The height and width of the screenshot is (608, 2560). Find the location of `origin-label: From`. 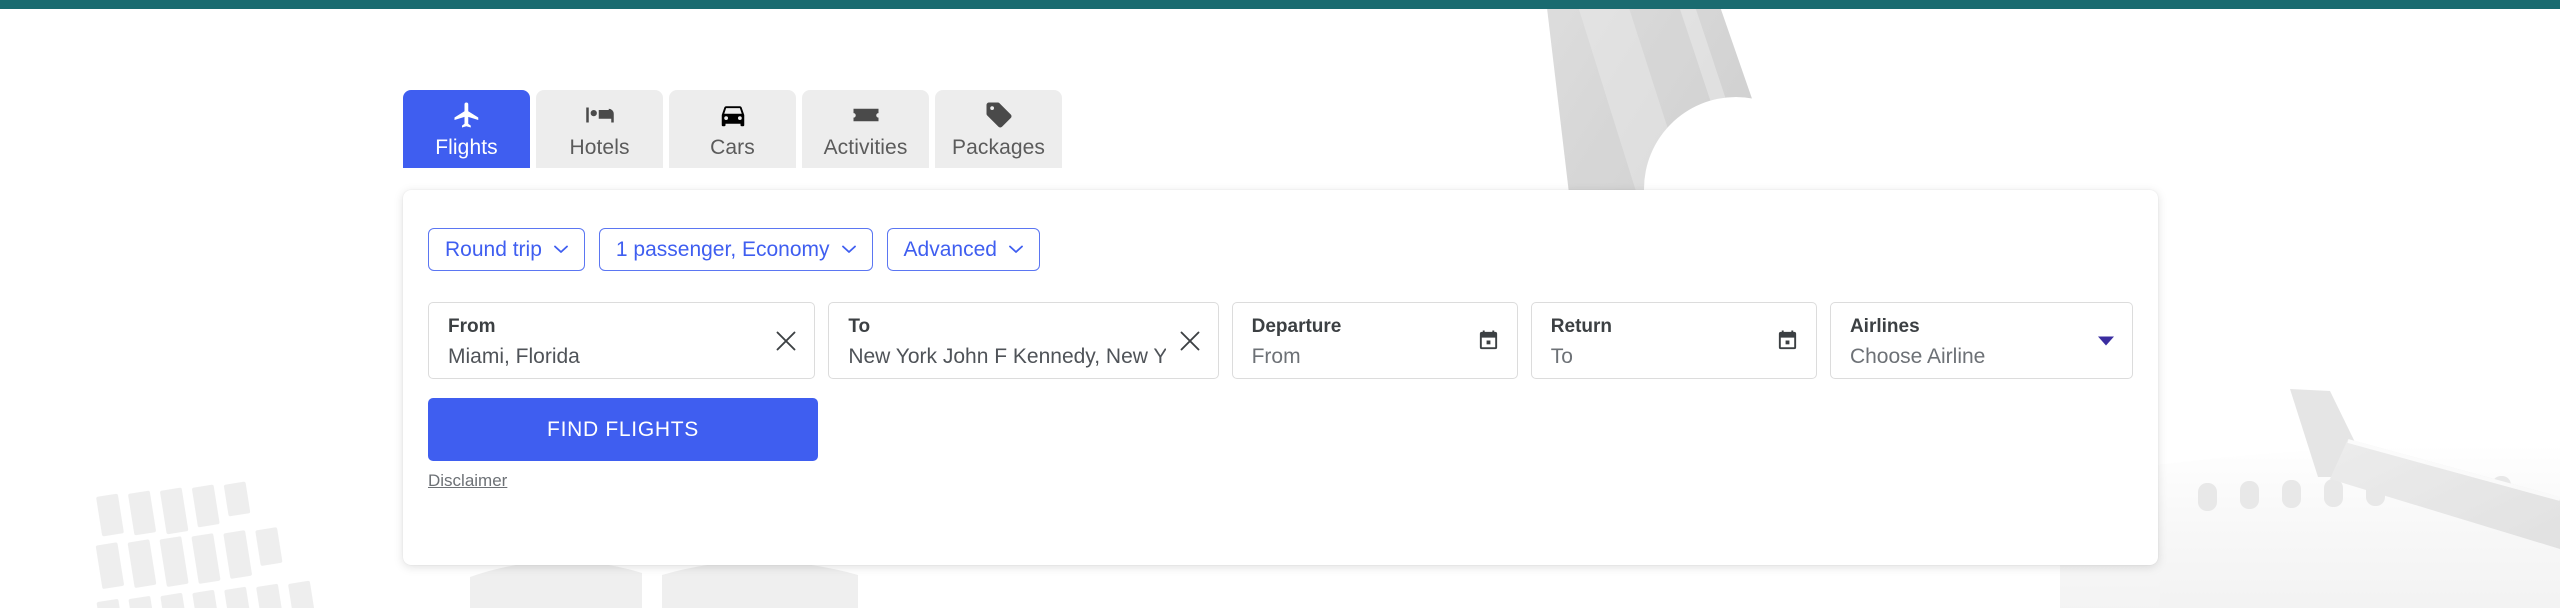

origin-label: From is located at coordinates (472, 326).